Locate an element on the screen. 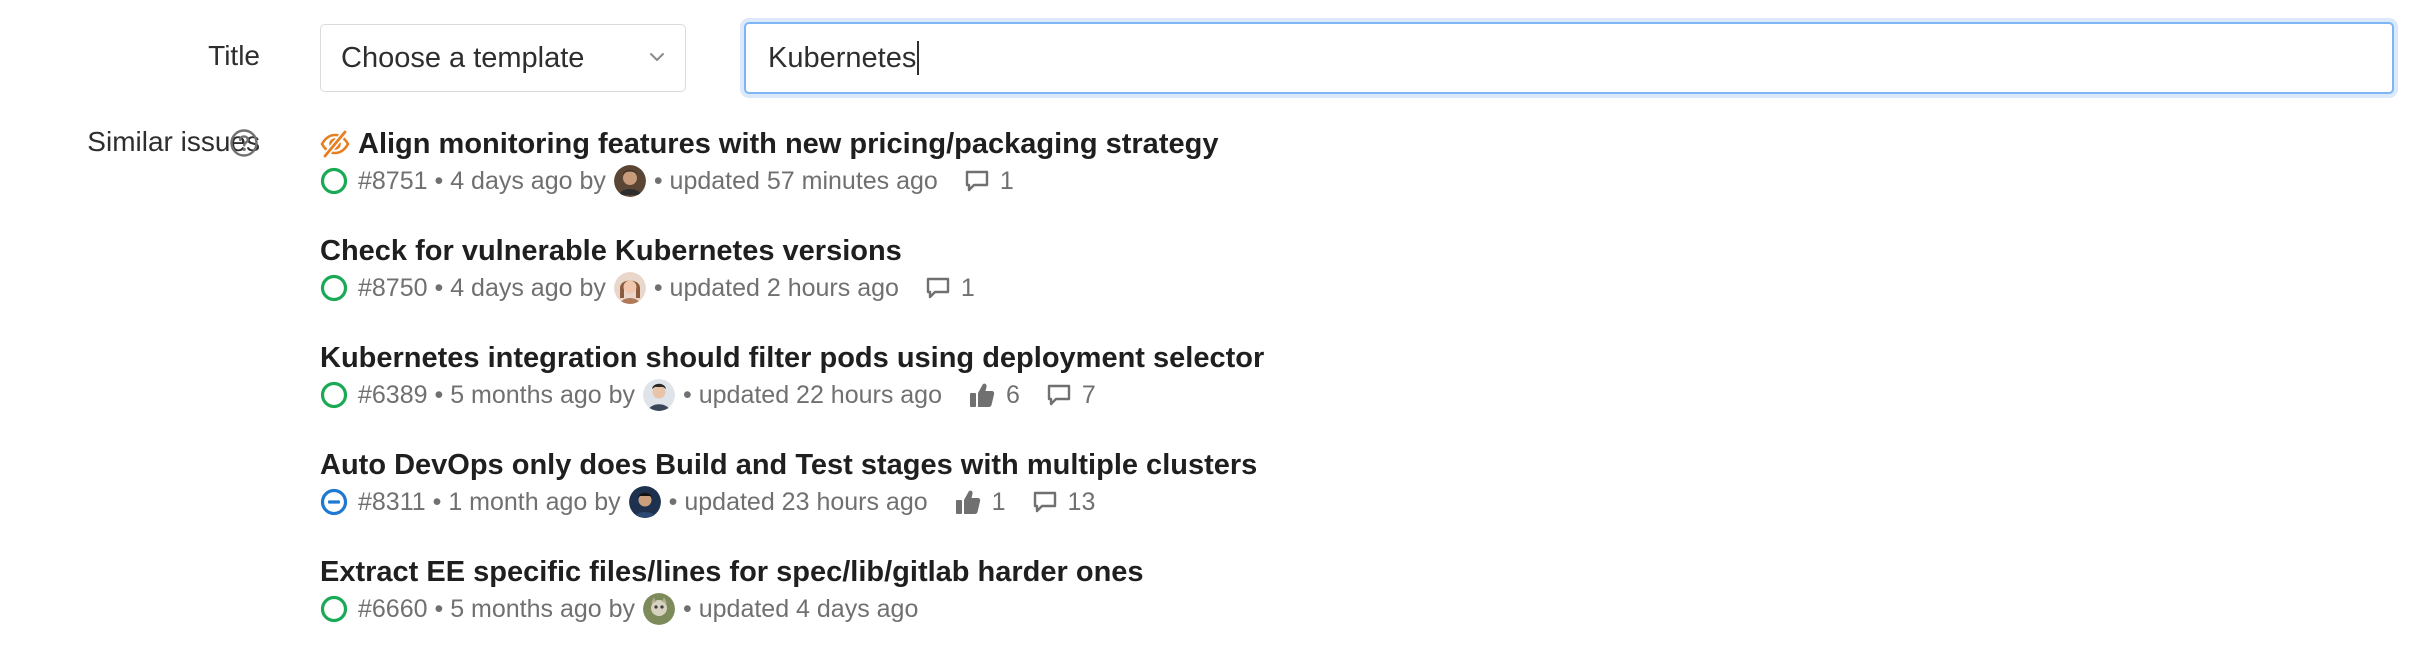 This screenshot has height=661, width=2416. upvote-count: 6 is located at coordinates (994, 395).